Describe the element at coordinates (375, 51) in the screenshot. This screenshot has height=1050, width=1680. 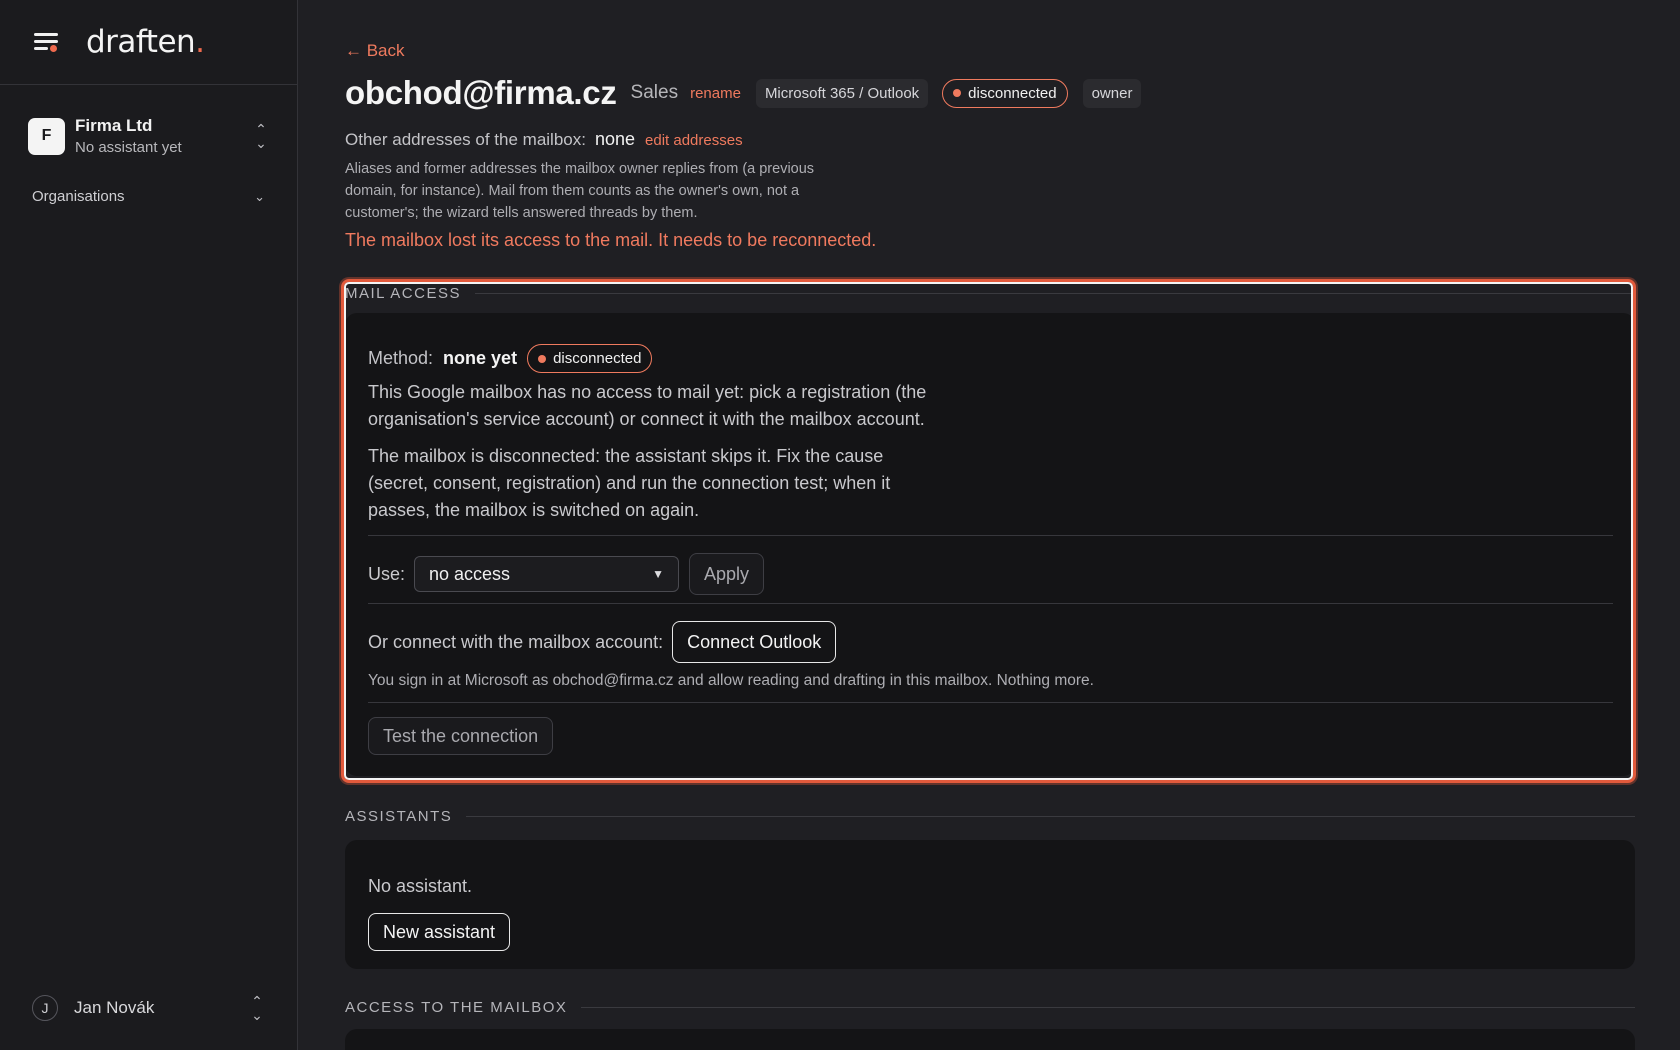
I see `back-link: ← Back` at that location.